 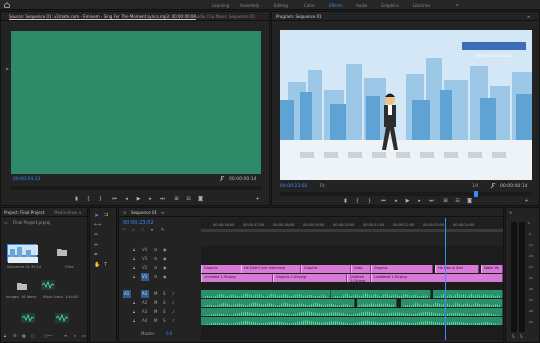 I want to click on close-icon: ×, so click(x=510, y=213).